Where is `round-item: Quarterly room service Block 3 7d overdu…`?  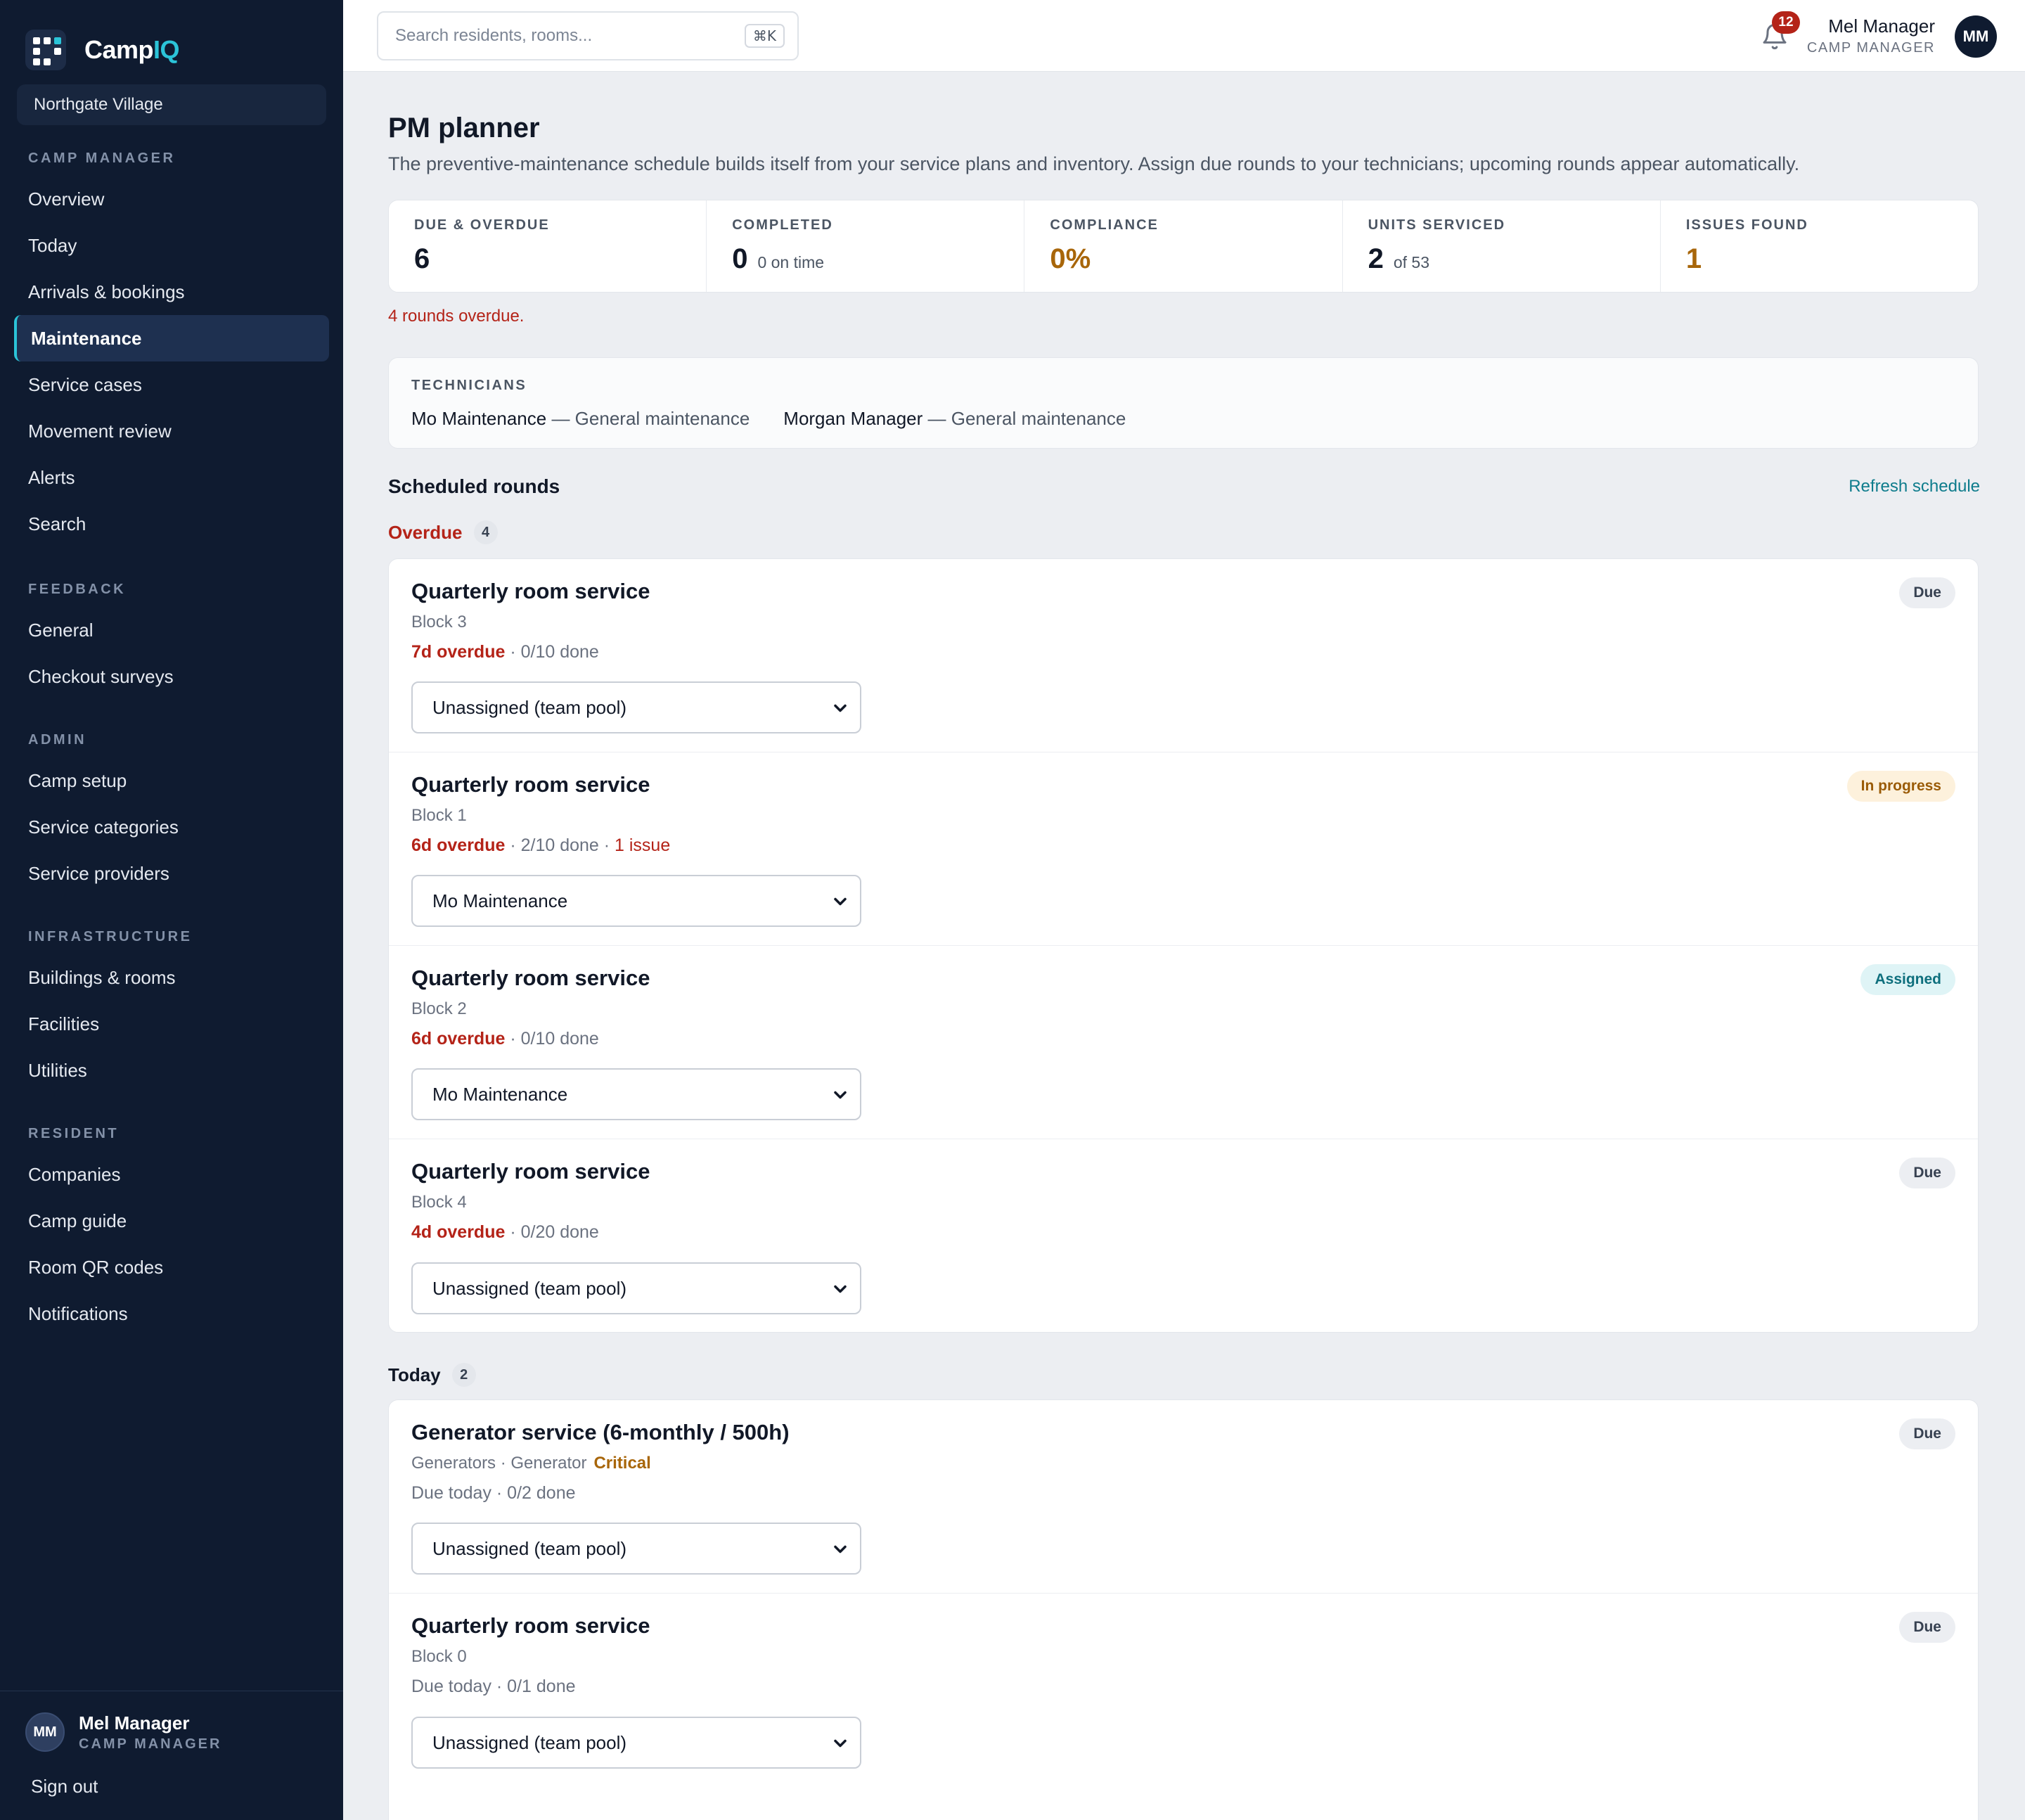 round-item: Quarterly room service Block 3 7d overdu… is located at coordinates (1183, 655).